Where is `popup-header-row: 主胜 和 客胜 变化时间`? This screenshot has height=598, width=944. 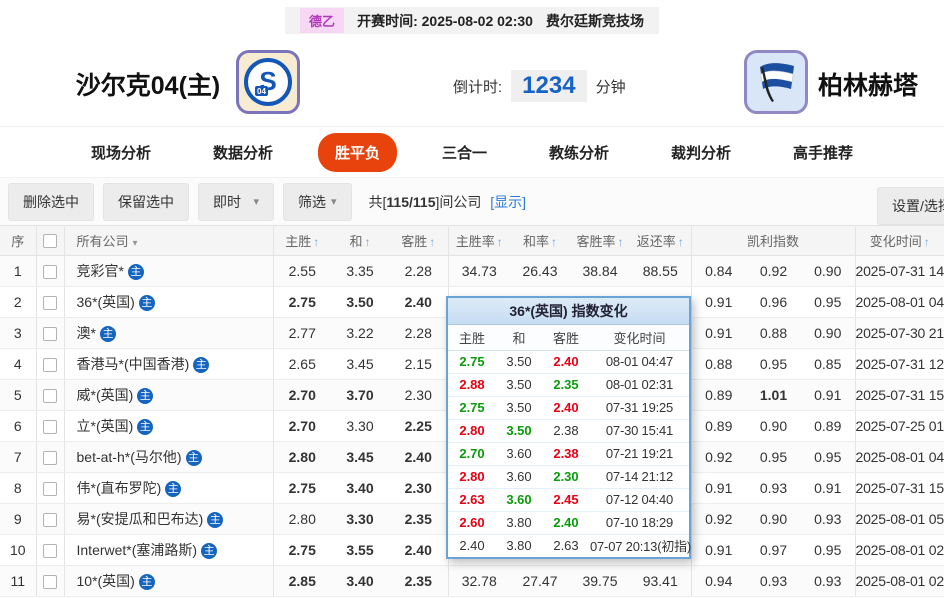
popup-header-row: 主胜 和 客胜 变化时间 is located at coordinates (568, 338).